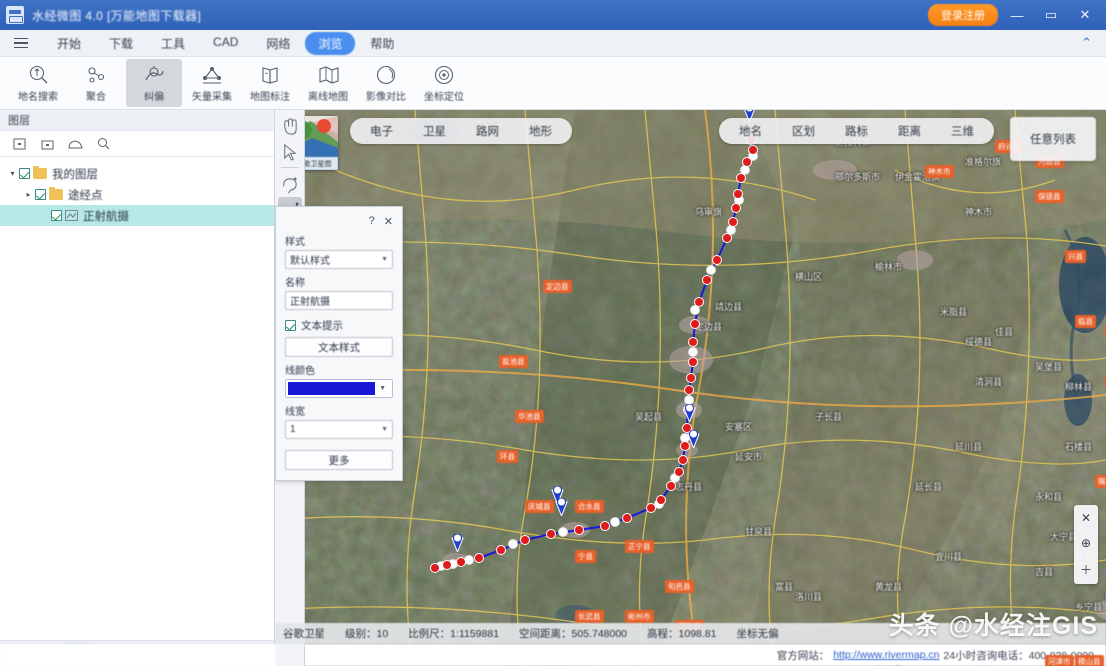 This screenshot has height=666, width=1106. Describe the element at coordinates (388, 221) in the screenshot. I see `dialog-close-icon: ✕` at that location.